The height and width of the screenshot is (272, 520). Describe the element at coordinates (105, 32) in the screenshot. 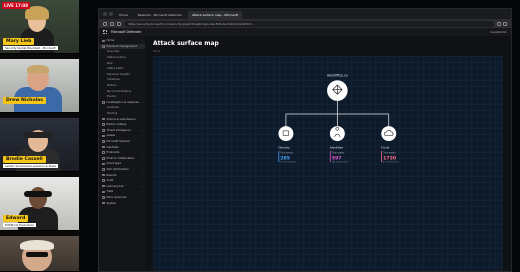

I see `app-launcher-icon` at that location.